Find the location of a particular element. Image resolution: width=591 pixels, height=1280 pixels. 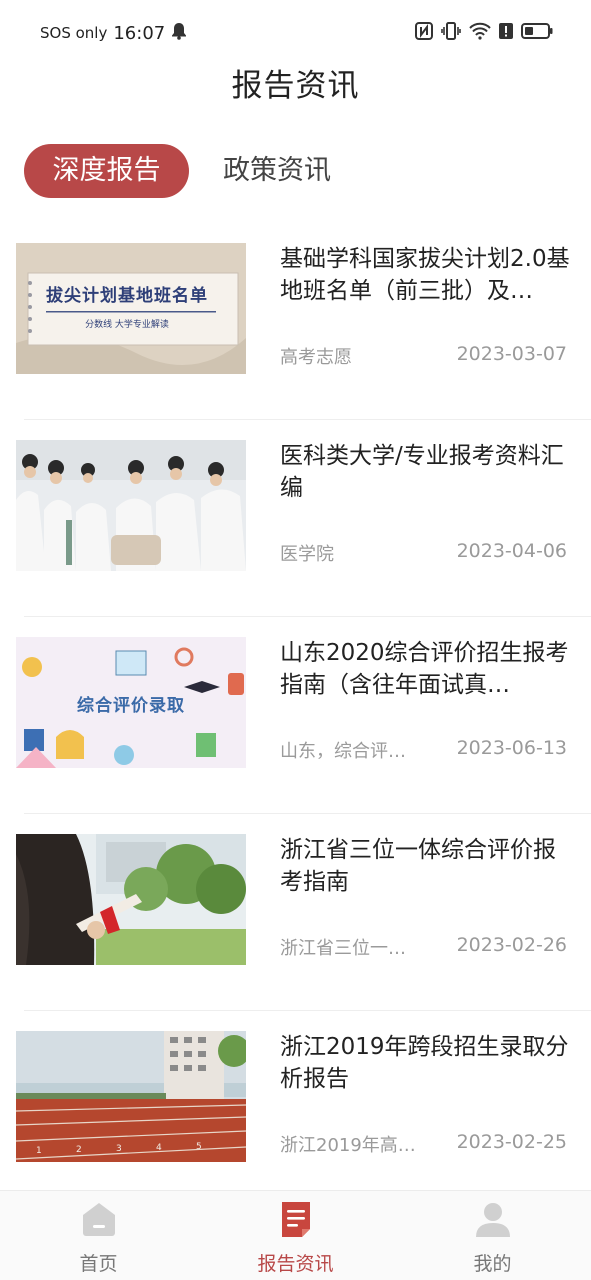

nav-report: 报告资讯 is located at coordinates (295, 1235).